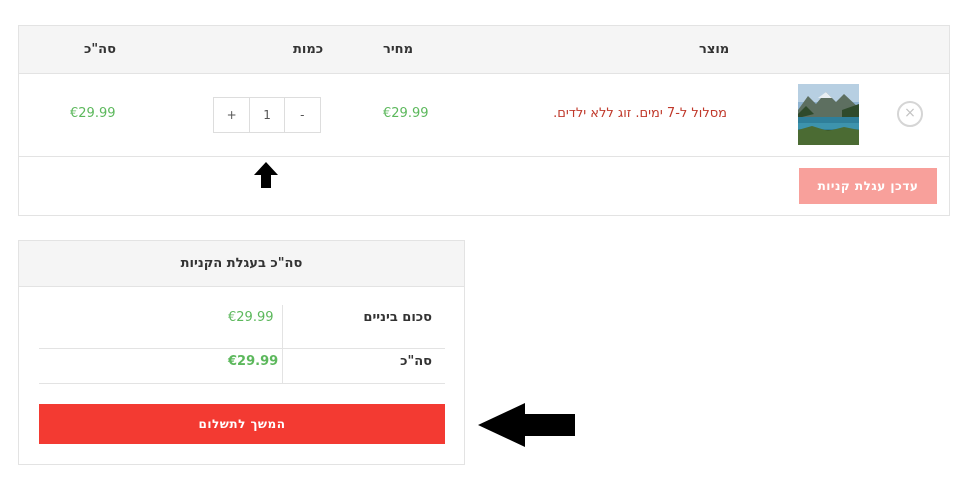  What do you see at coordinates (308, 49) in the screenshot?
I see `header-quantity: כמות` at bounding box center [308, 49].